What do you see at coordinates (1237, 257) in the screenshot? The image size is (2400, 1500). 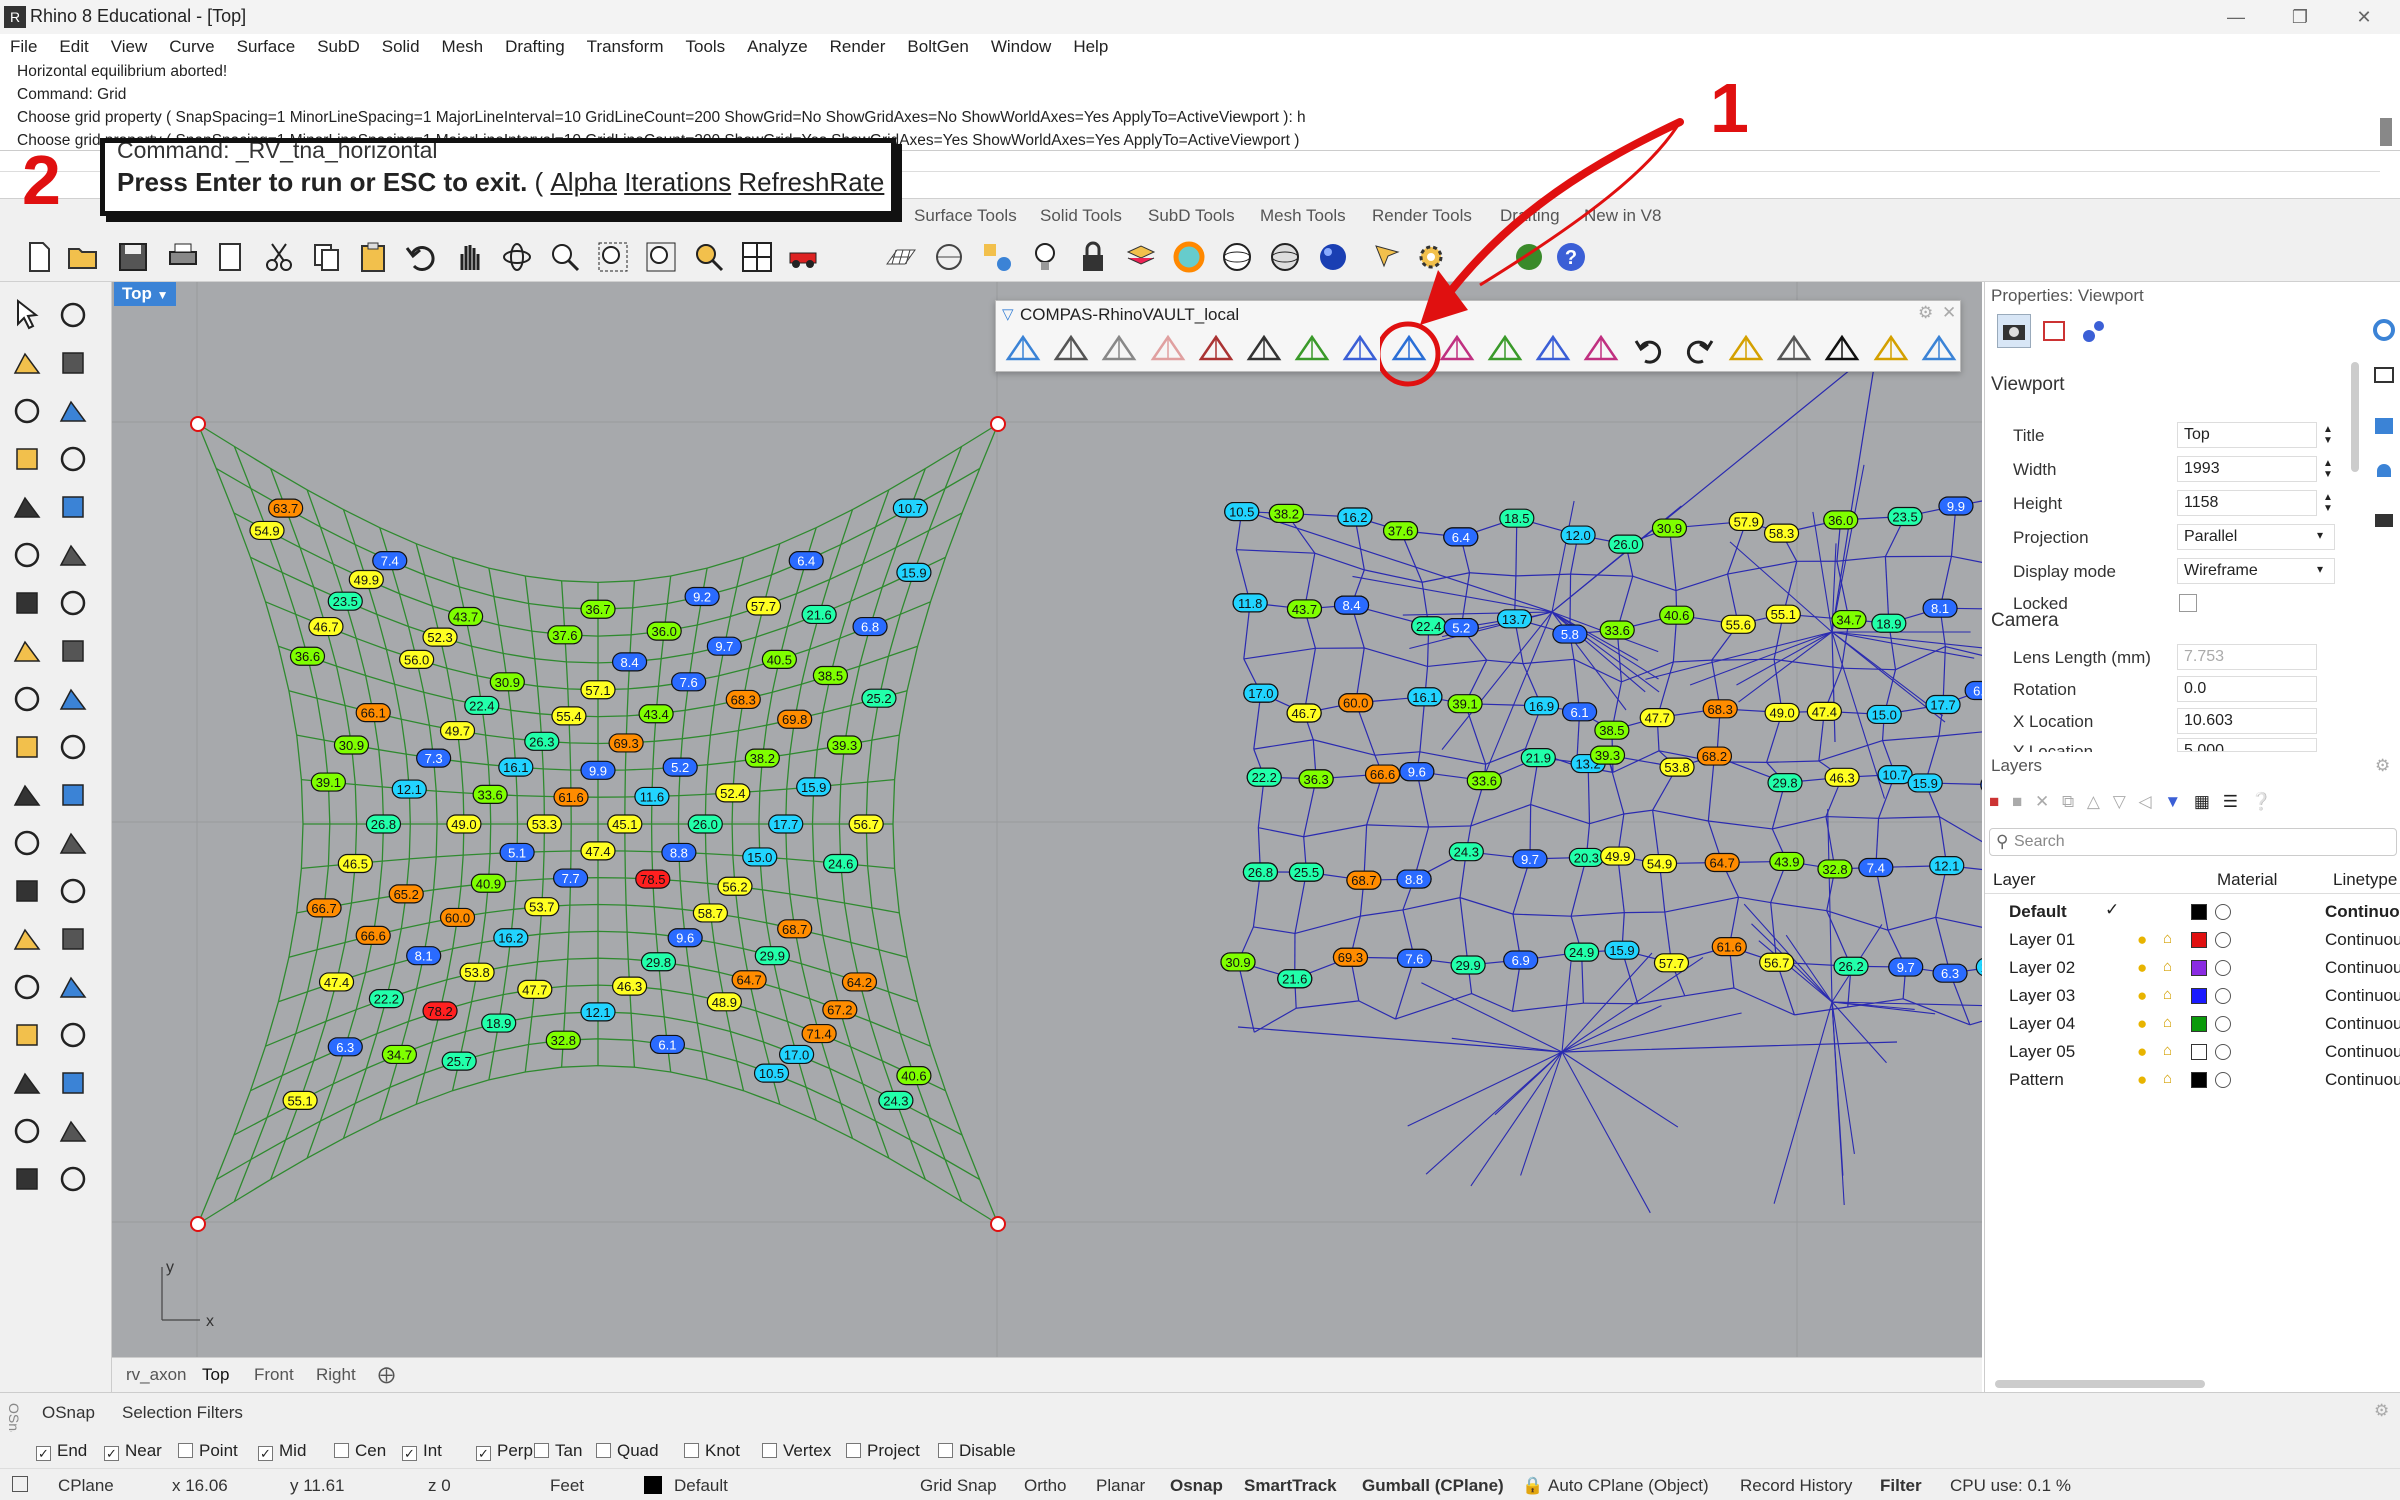 I see `wireframe-sphere-icon` at bounding box center [1237, 257].